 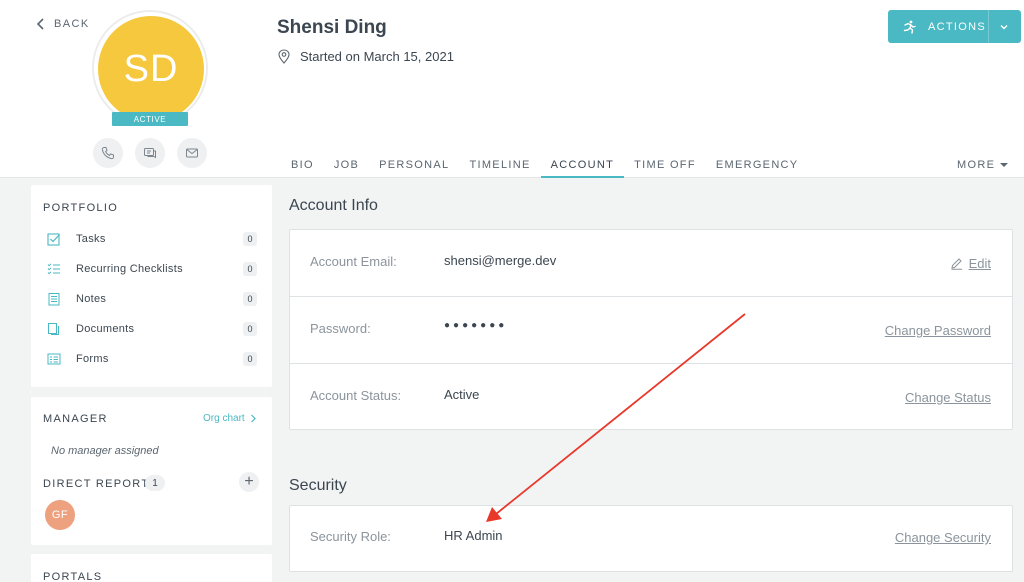 I want to click on portfolio-item-label: Forms, so click(x=92, y=359).